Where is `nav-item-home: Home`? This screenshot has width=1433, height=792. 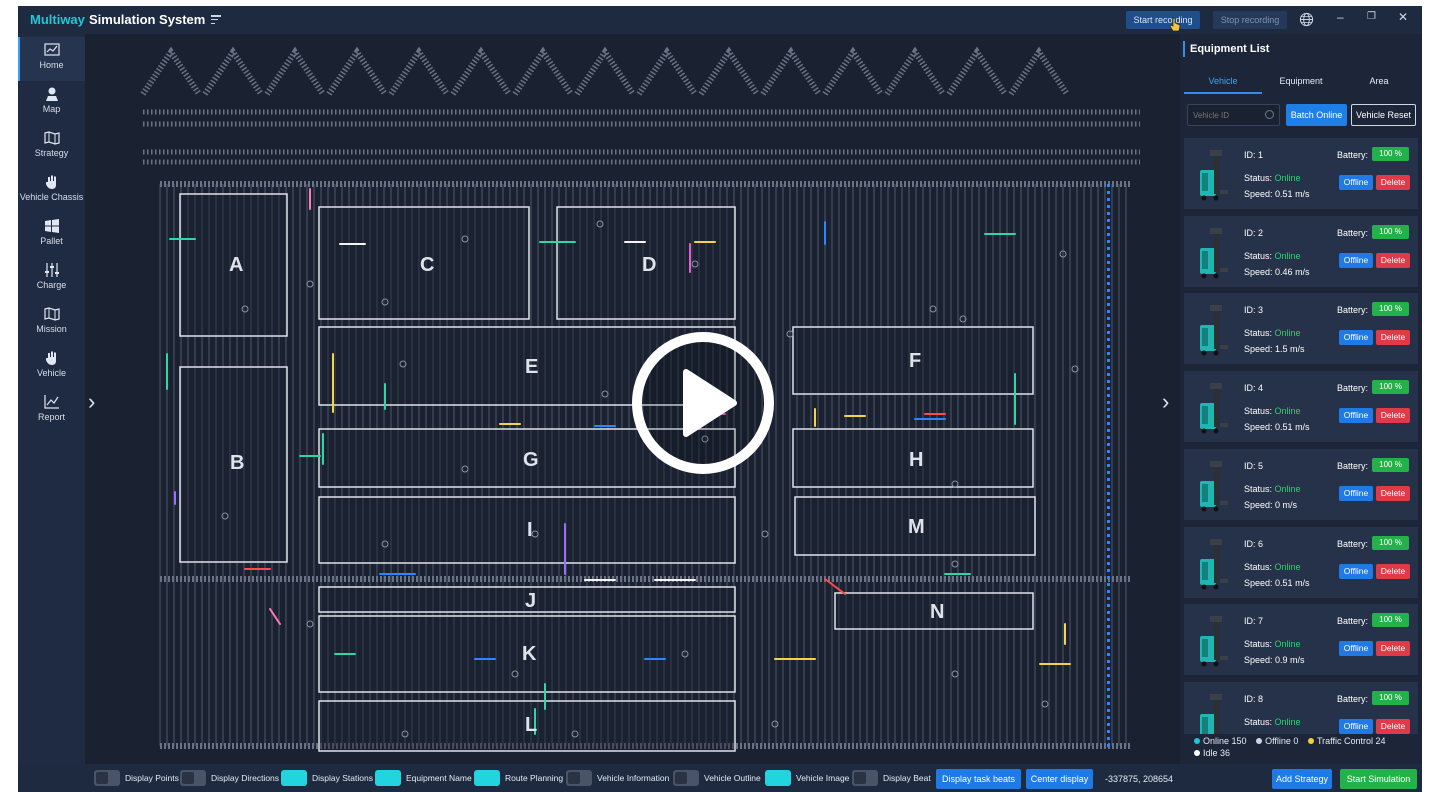
nav-item-home: Home is located at coordinates (51, 59).